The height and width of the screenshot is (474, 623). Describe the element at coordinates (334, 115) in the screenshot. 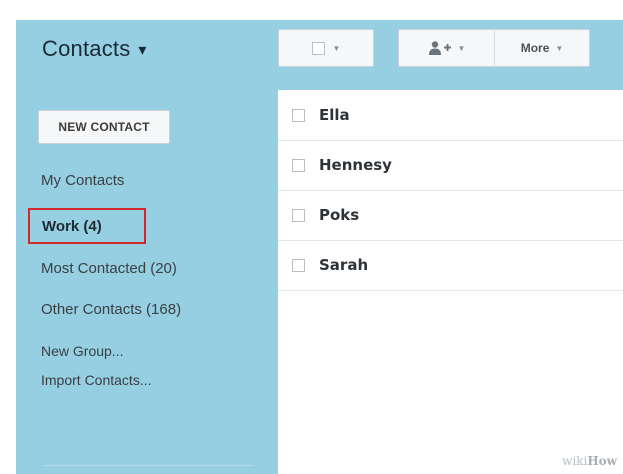

I see `contact-name: Ella` at that location.